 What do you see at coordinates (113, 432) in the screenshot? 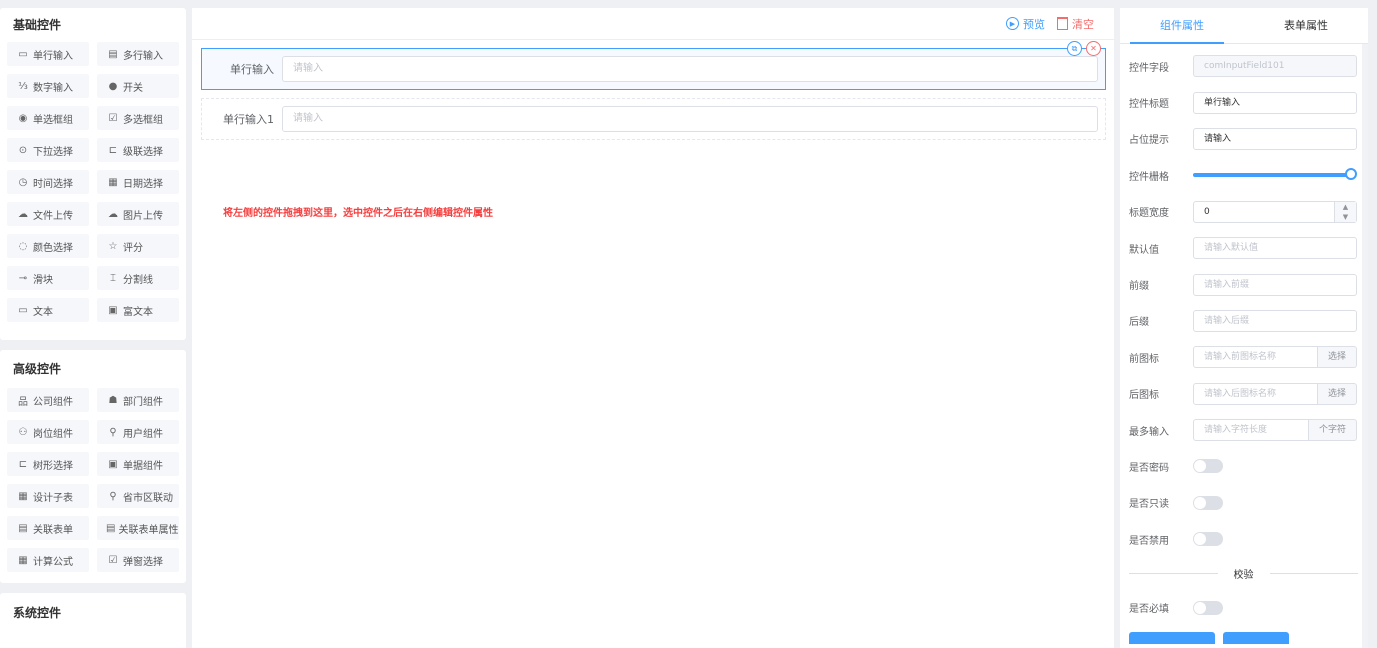
I see `palette-item-icon: ⚲` at bounding box center [113, 432].